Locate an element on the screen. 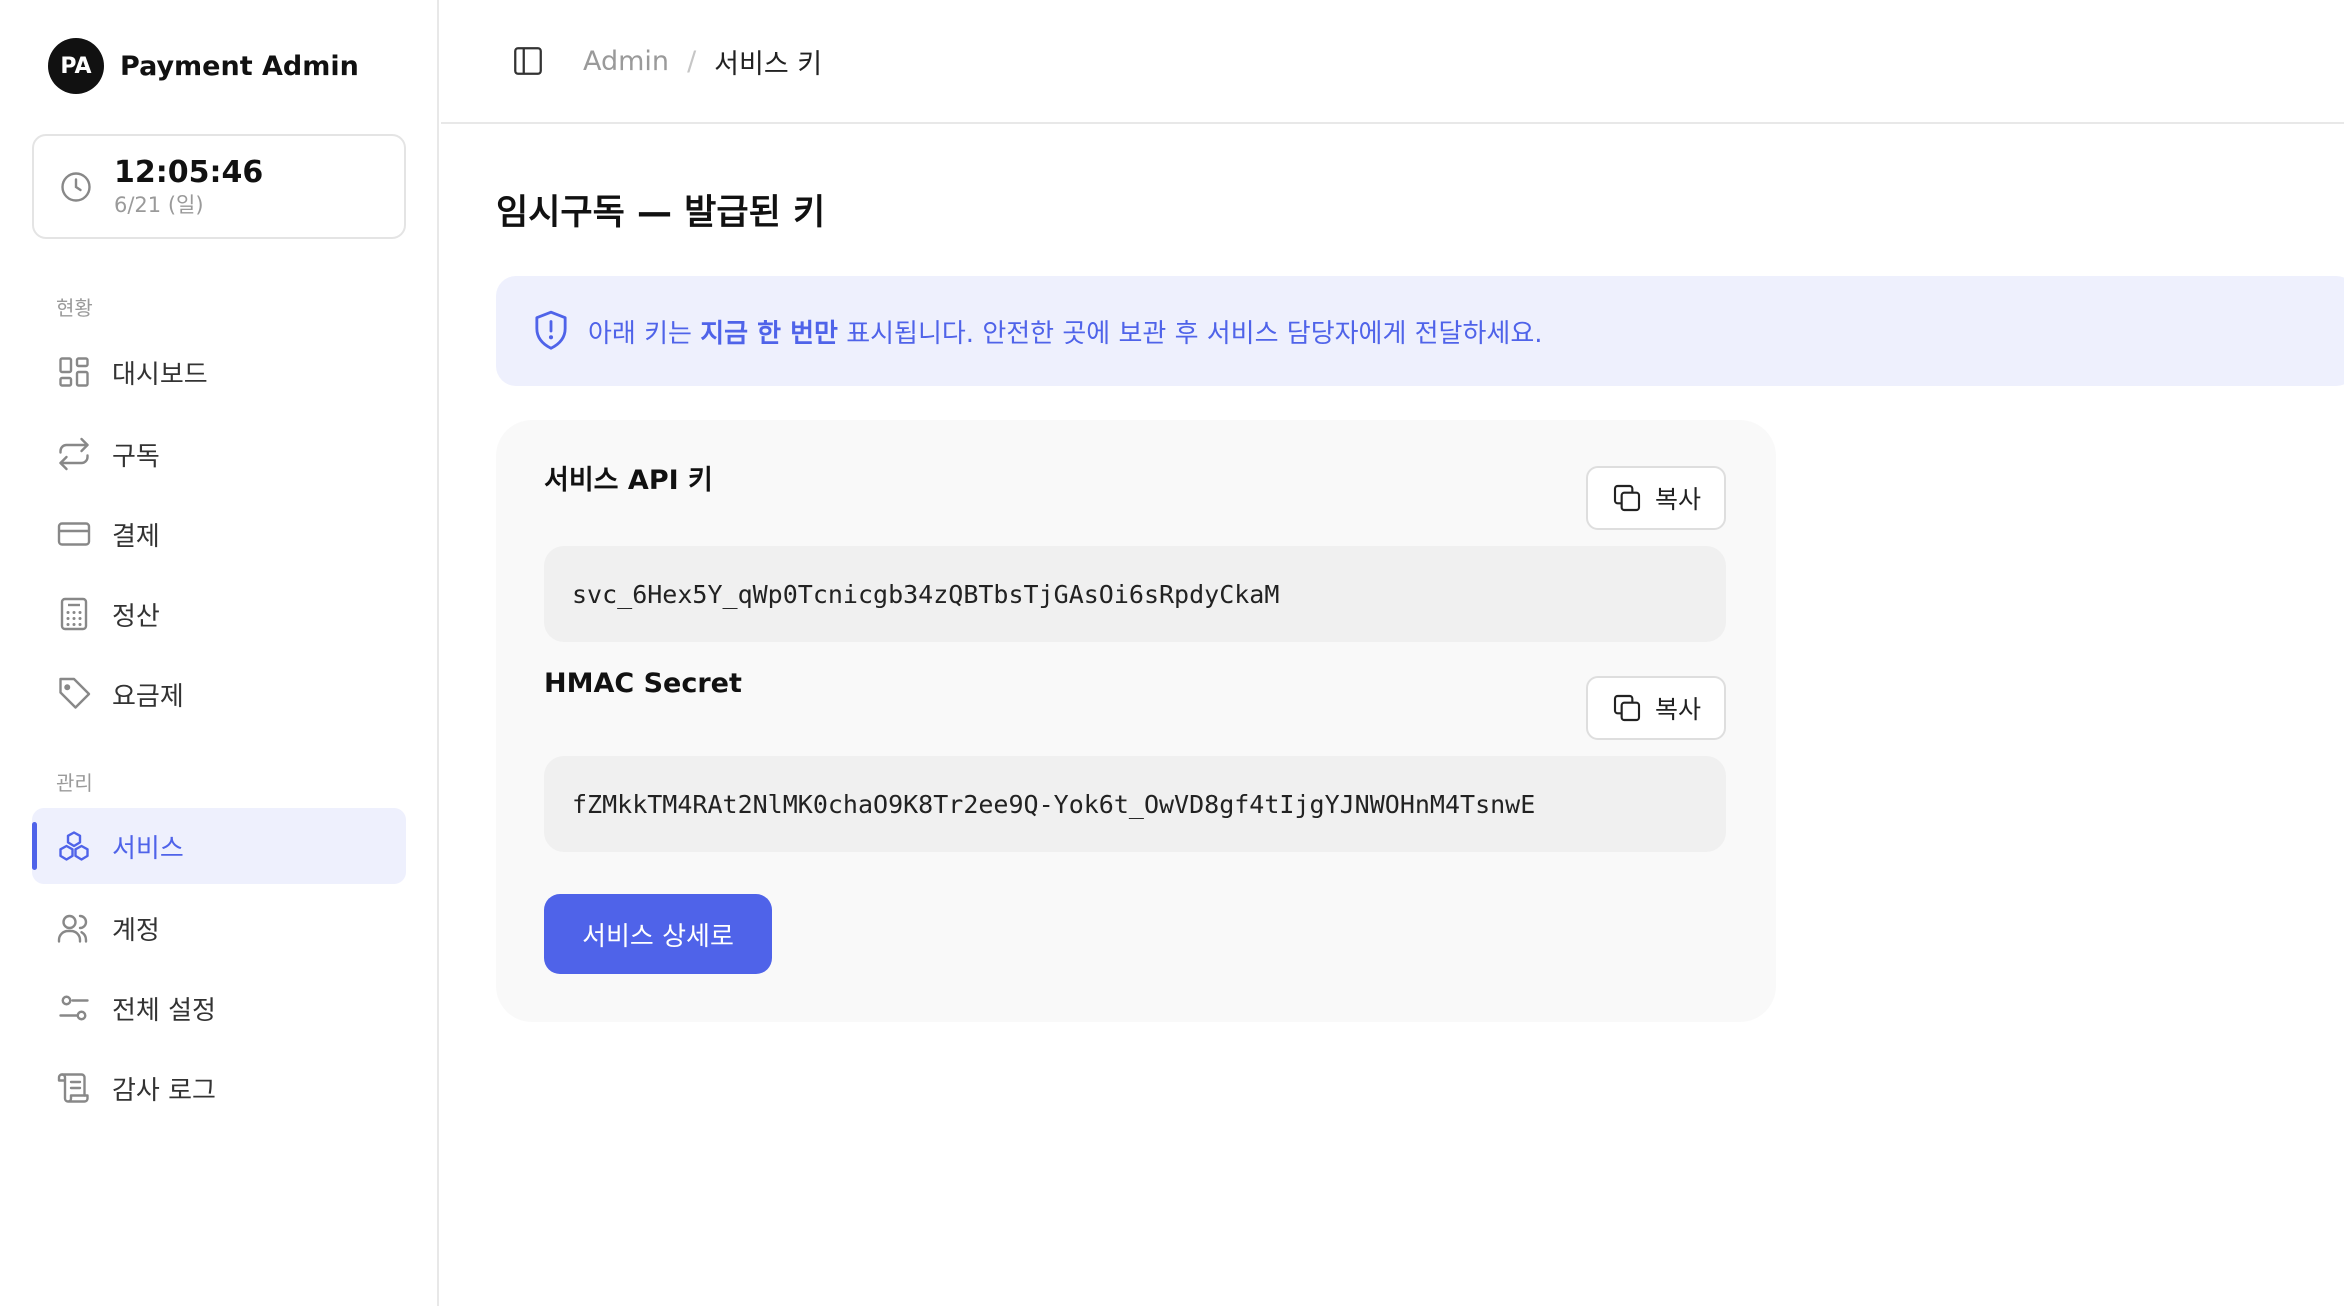  sidebar-item-label: 계정 is located at coordinates (136, 930).